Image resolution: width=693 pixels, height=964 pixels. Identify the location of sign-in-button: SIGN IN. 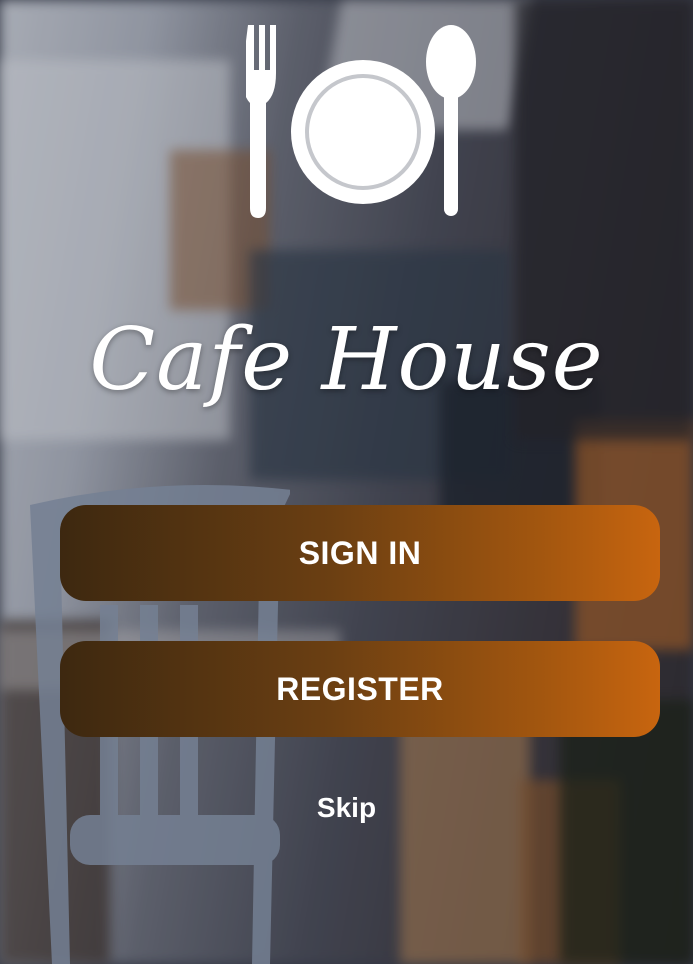
(360, 553).